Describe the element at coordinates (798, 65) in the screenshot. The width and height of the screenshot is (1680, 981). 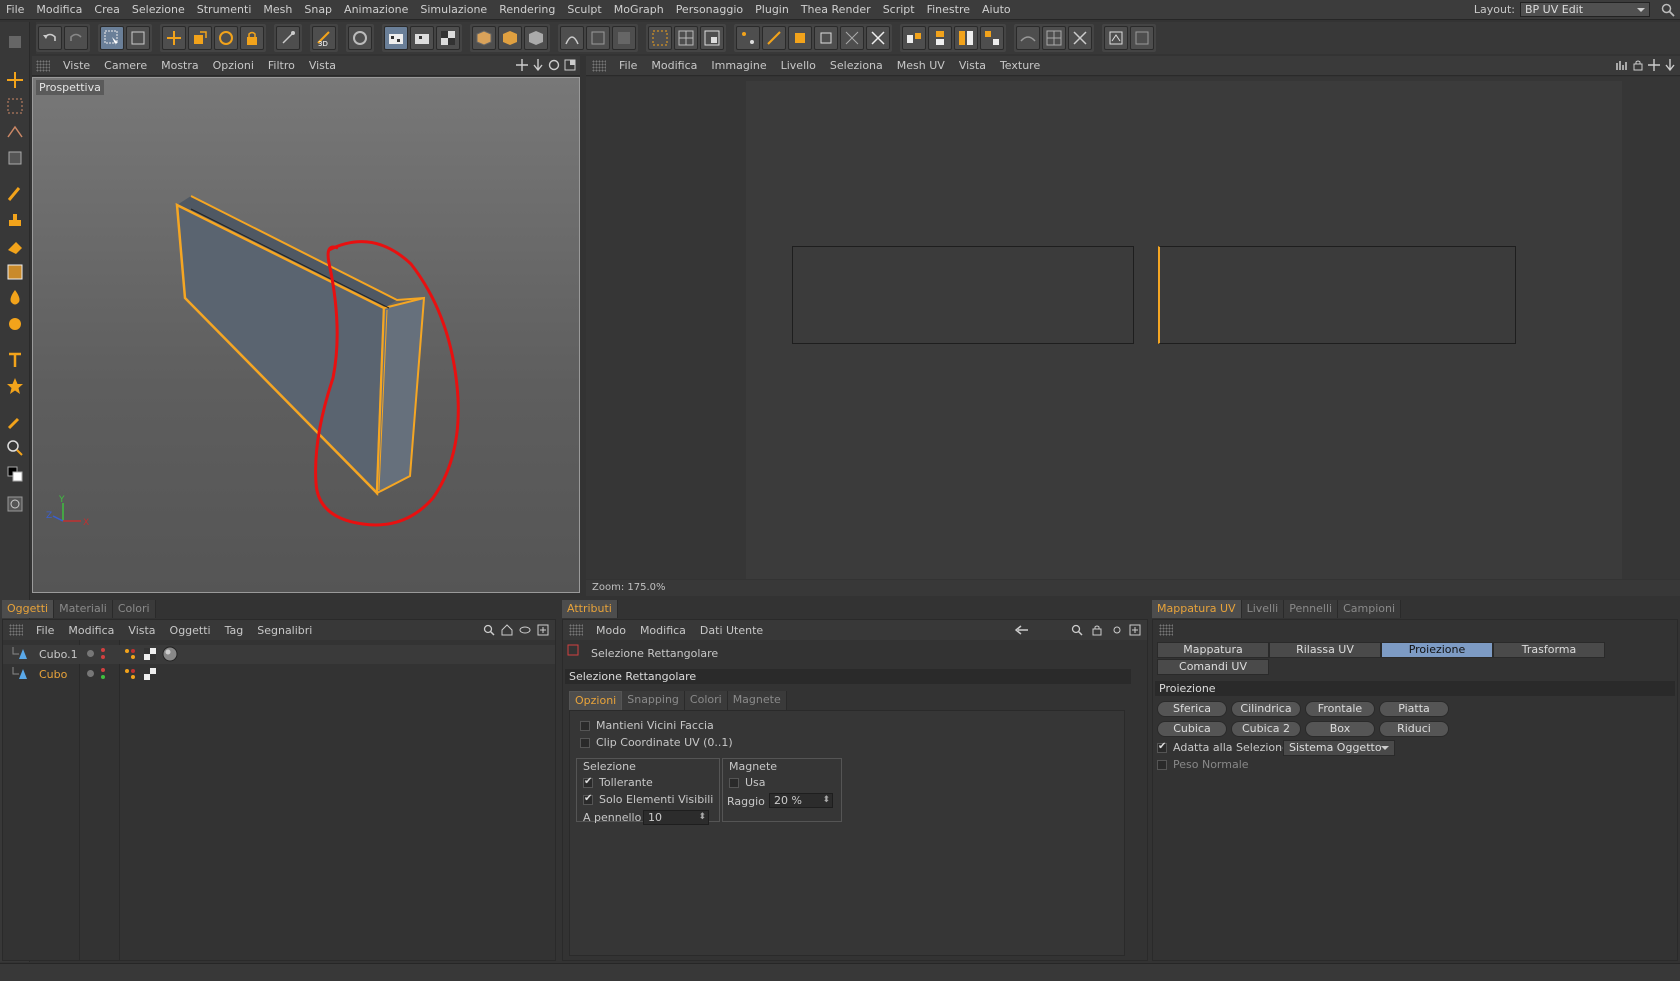
I see `uv-menu-livello: Livello` at that location.